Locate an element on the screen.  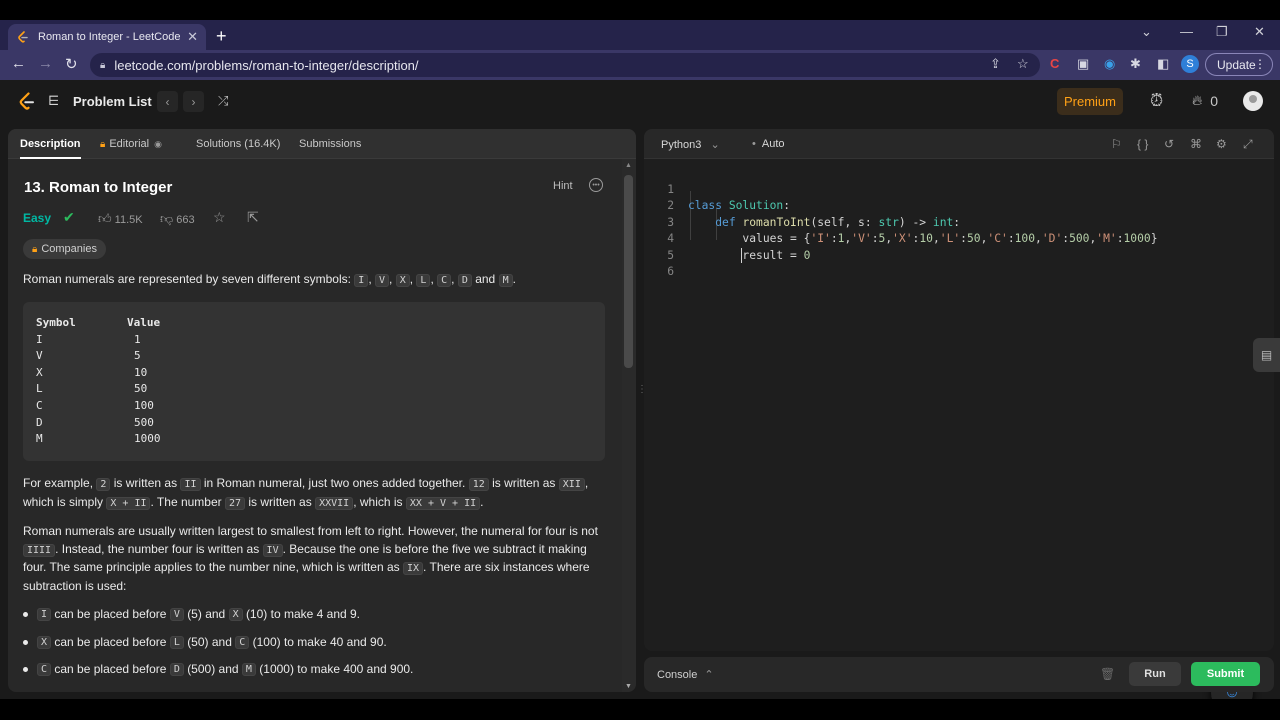
table-cell-symbol: L is located at coordinates (39, 389).